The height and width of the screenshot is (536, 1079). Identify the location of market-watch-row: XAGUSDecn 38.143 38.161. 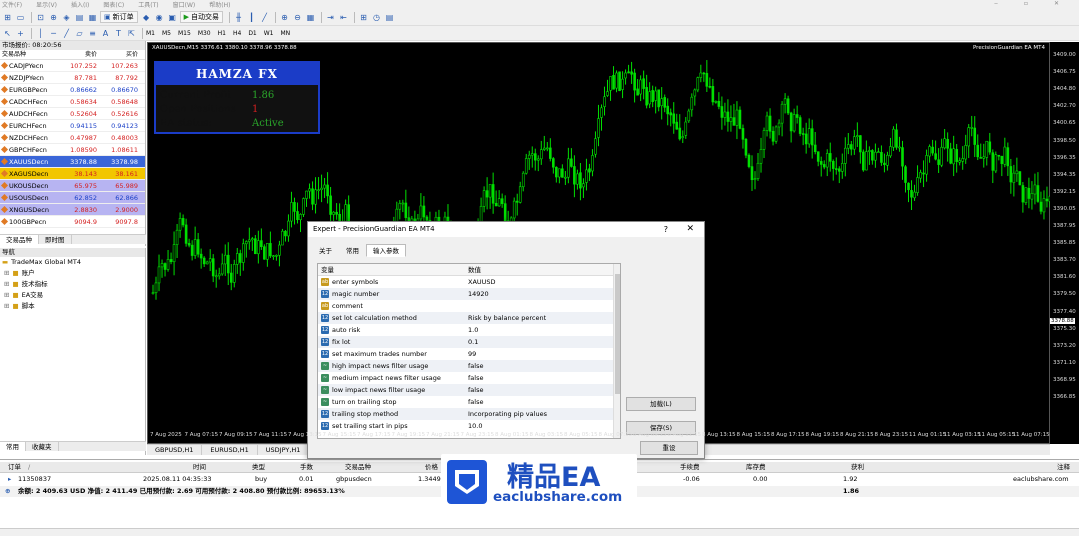
(72, 174).